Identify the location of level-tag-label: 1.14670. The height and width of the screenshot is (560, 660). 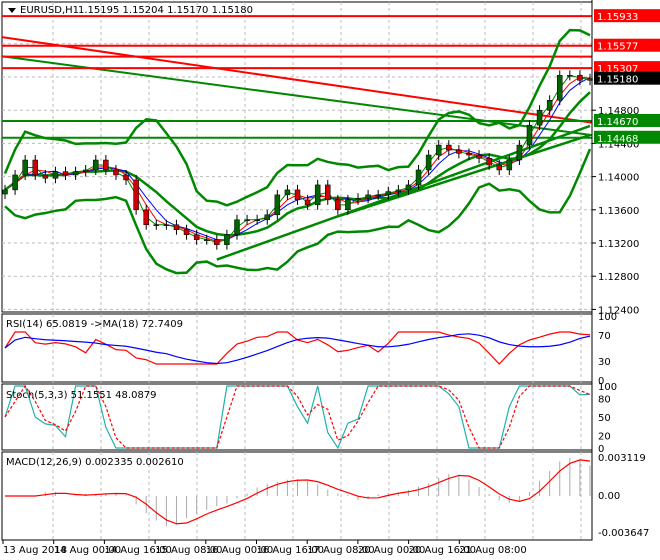
(617, 122).